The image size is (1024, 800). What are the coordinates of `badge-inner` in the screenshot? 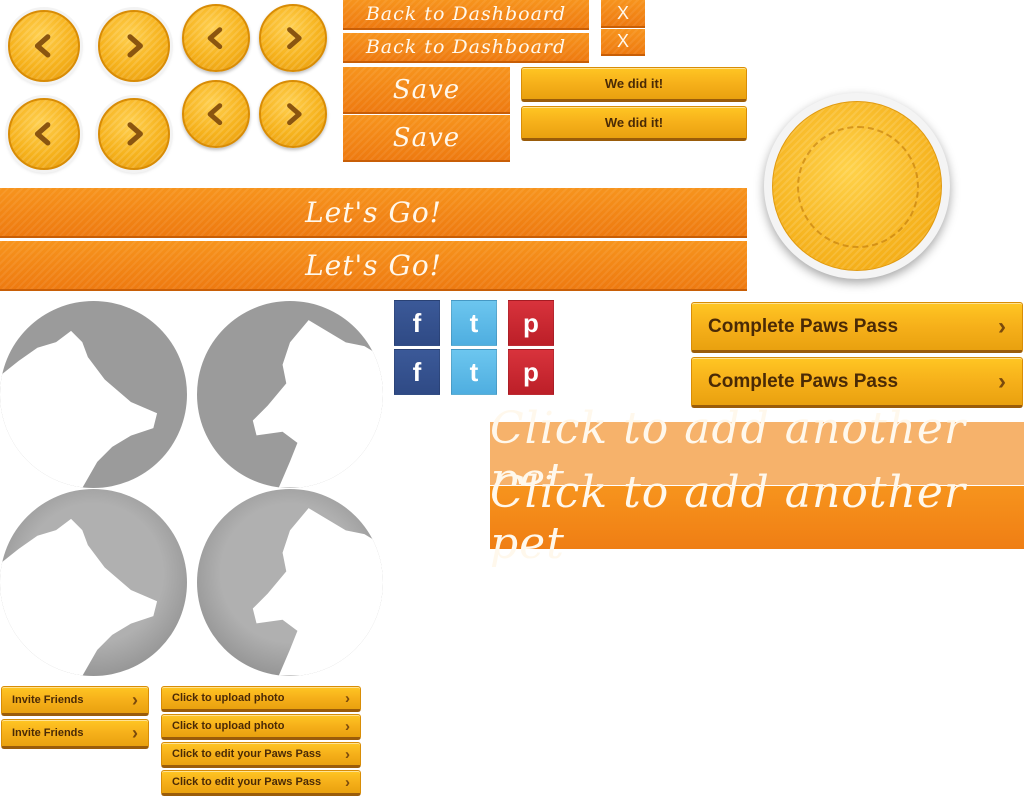 It's located at (857, 186).